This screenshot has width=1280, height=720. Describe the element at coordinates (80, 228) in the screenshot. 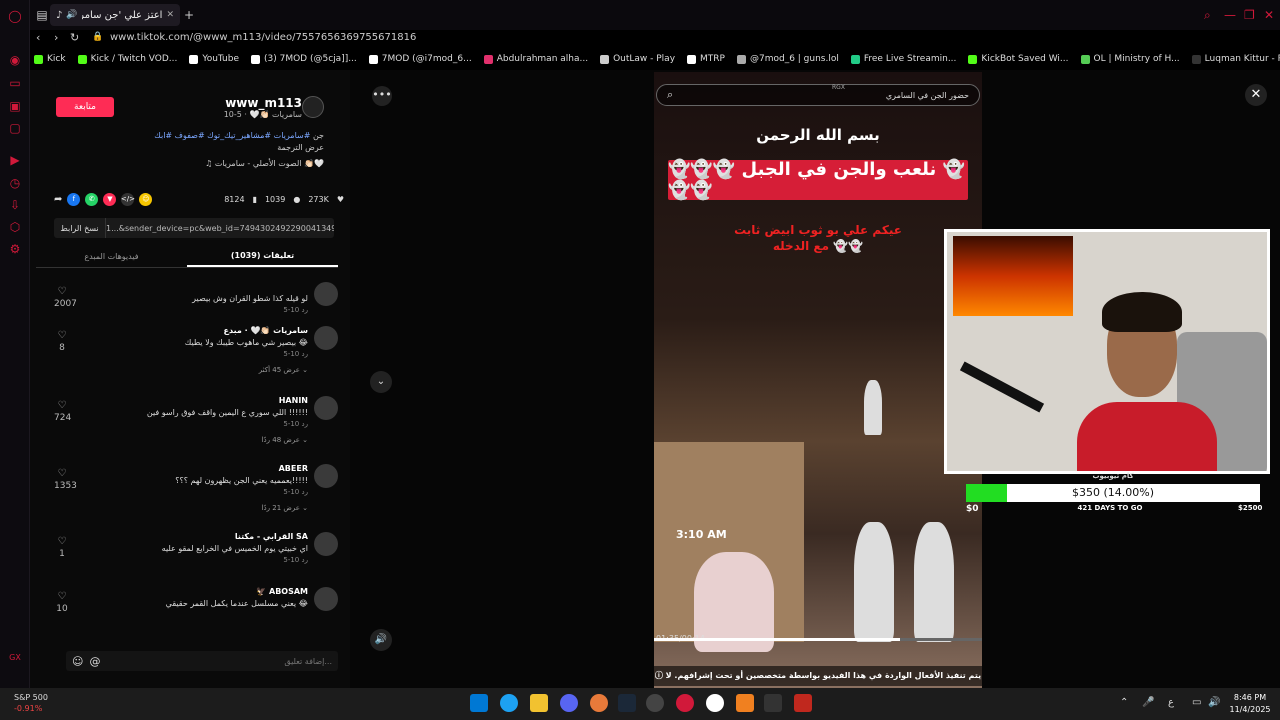

I see `copy-link-button: نسخ الرابط` at that location.